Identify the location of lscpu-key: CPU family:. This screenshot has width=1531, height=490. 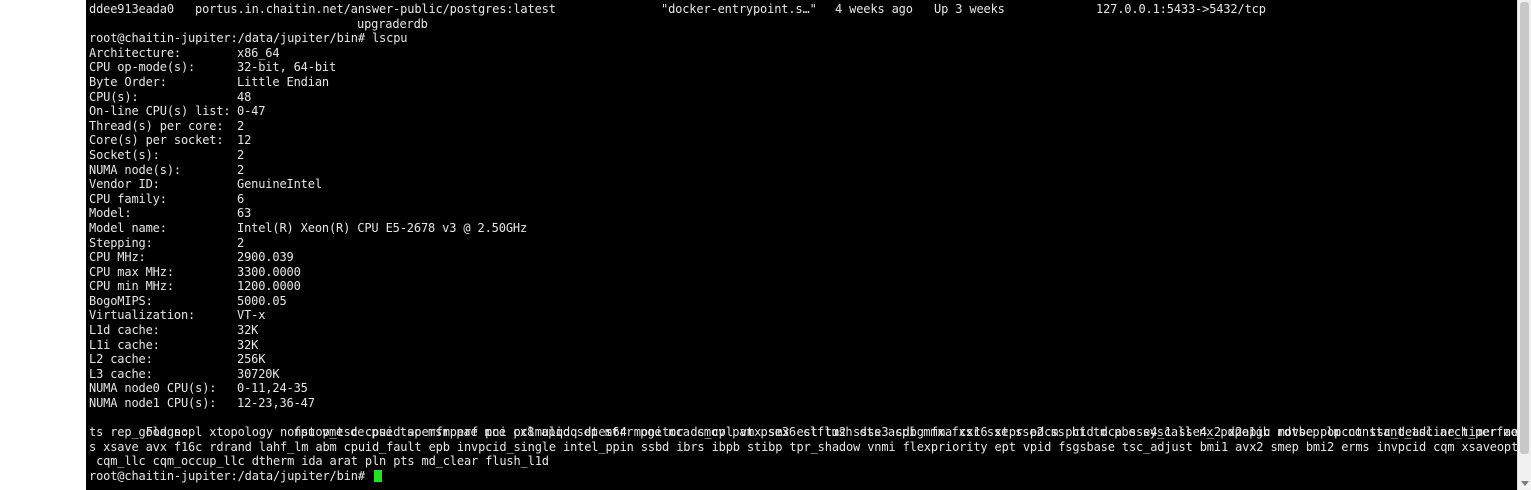
(128, 198).